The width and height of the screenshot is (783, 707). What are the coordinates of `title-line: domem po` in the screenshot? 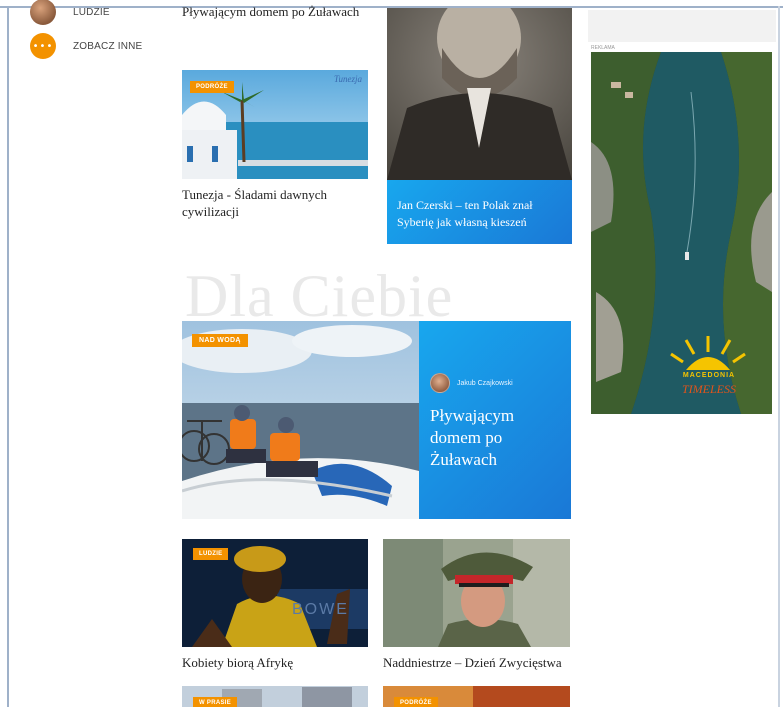 It's located at (466, 437).